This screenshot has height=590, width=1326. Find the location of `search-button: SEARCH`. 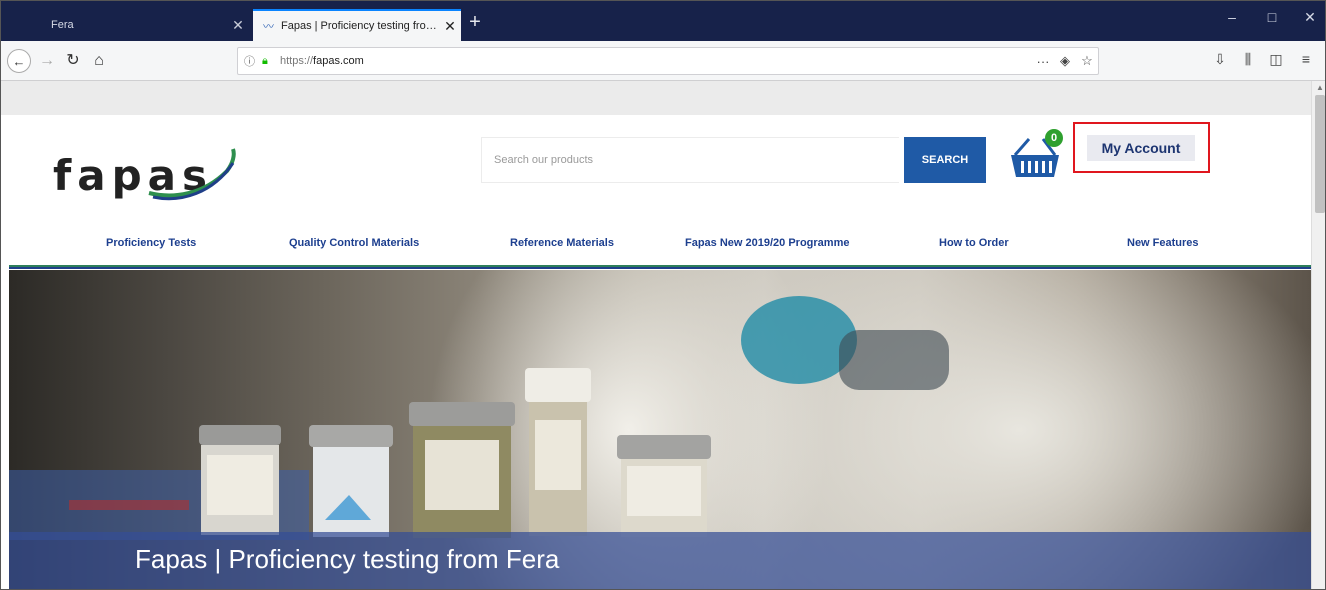

search-button: SEARCH is located at coordinates (945, 160).